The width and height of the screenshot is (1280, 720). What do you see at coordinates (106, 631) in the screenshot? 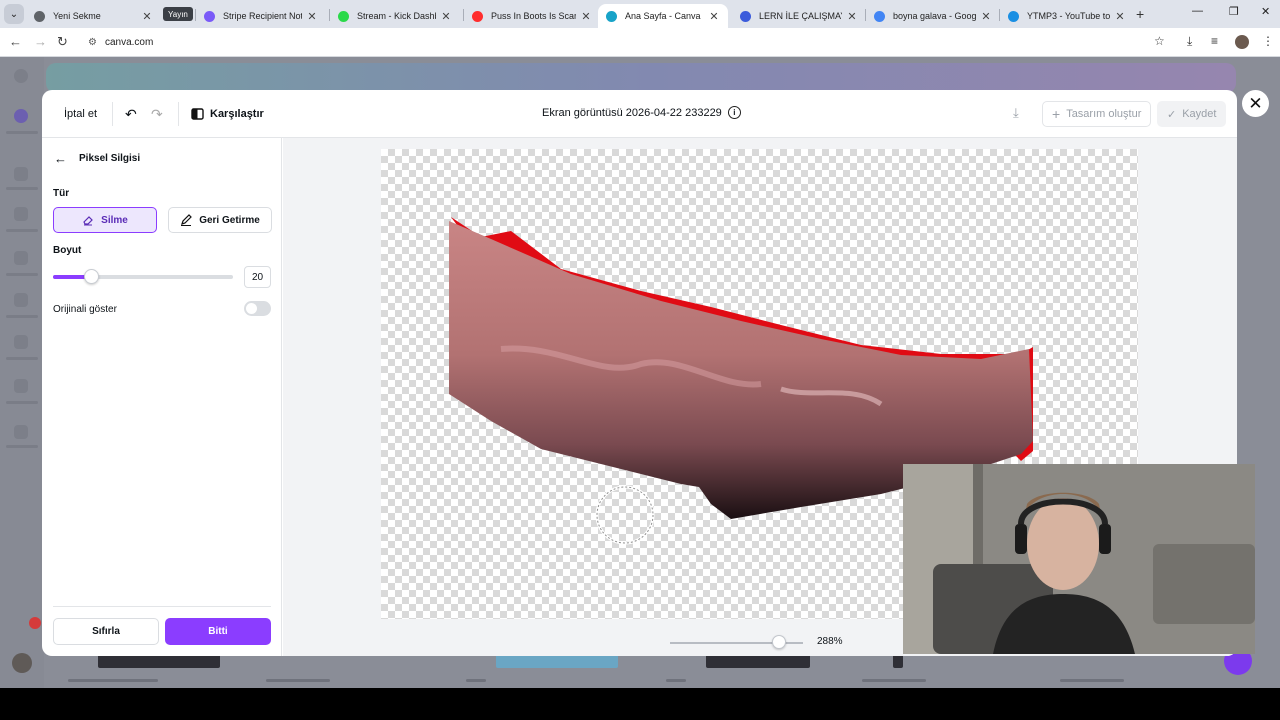
I see `reset-button: Sıfırla` at bounding box center [106, 631].